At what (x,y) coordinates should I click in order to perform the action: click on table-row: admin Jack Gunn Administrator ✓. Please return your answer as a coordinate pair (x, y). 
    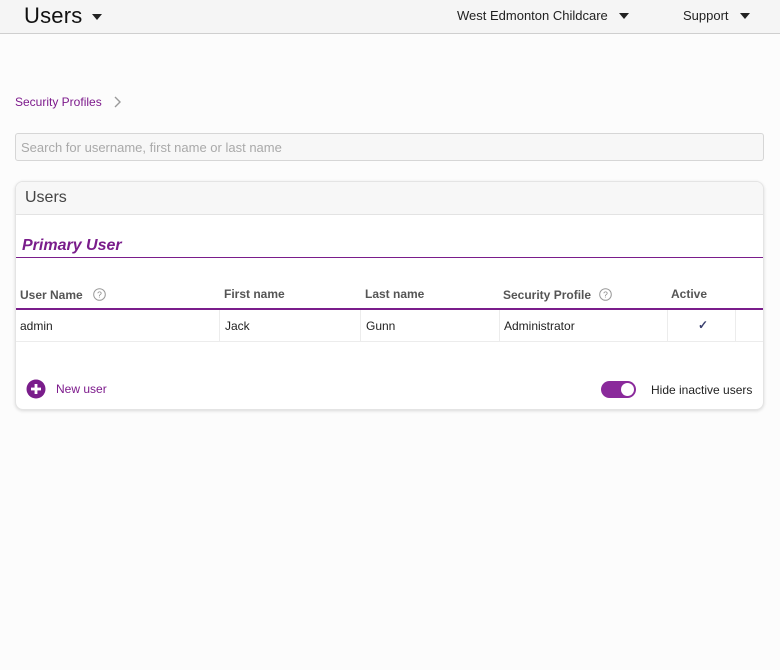
    Looking at the image, I should click on (389, 326).